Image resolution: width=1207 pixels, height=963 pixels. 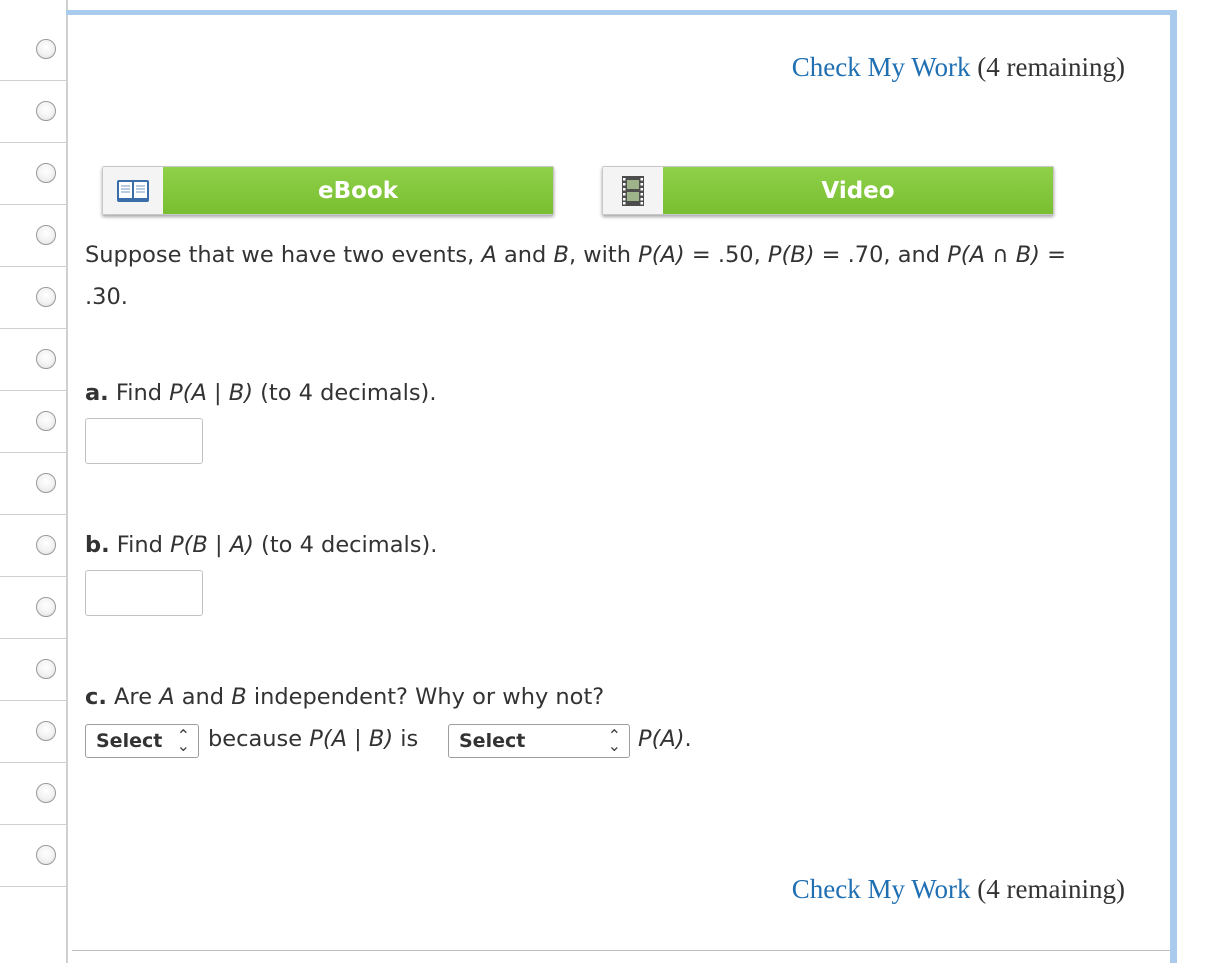 I want to click on part-b-label: b., so click(x=97, y=545).